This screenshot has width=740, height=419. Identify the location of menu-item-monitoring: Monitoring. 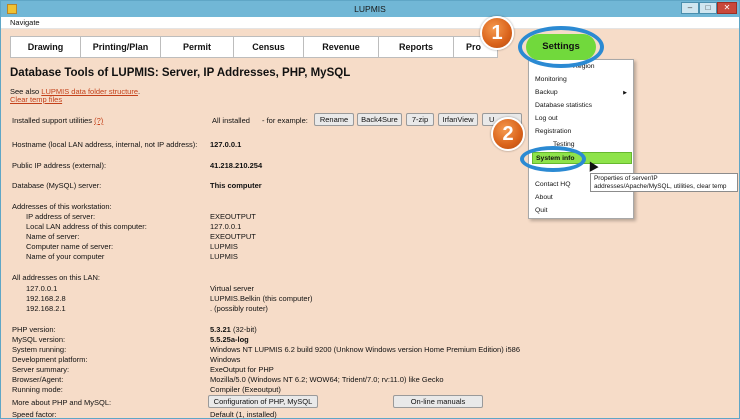
(583, 80).